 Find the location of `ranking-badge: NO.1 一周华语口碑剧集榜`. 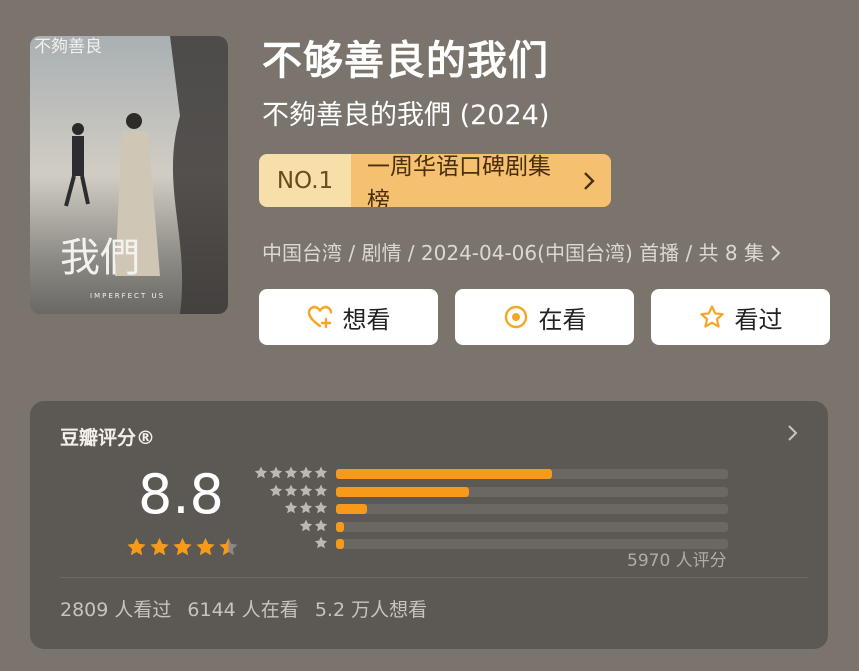

ranking-badge: NO.1 一周华语口碑剧集榜 is located at coordinates (435, 180).